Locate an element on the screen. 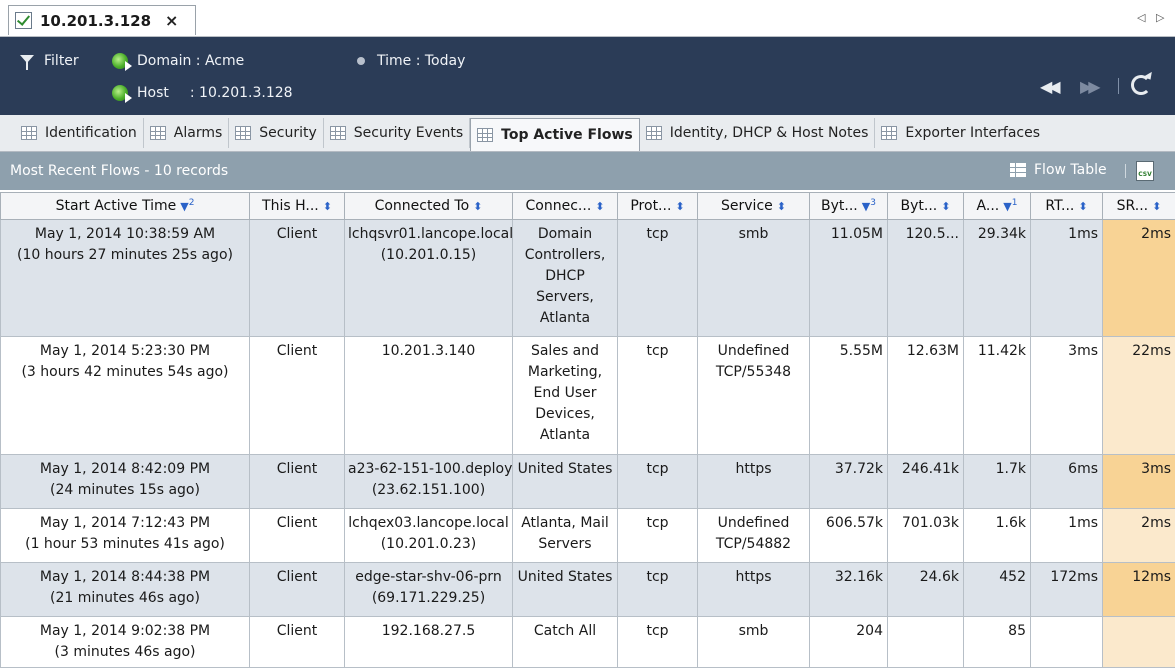 The image size is (1175, 668). tab-exporter-interfaces: Exporter Interfaces is located at coordinates (960, 133).